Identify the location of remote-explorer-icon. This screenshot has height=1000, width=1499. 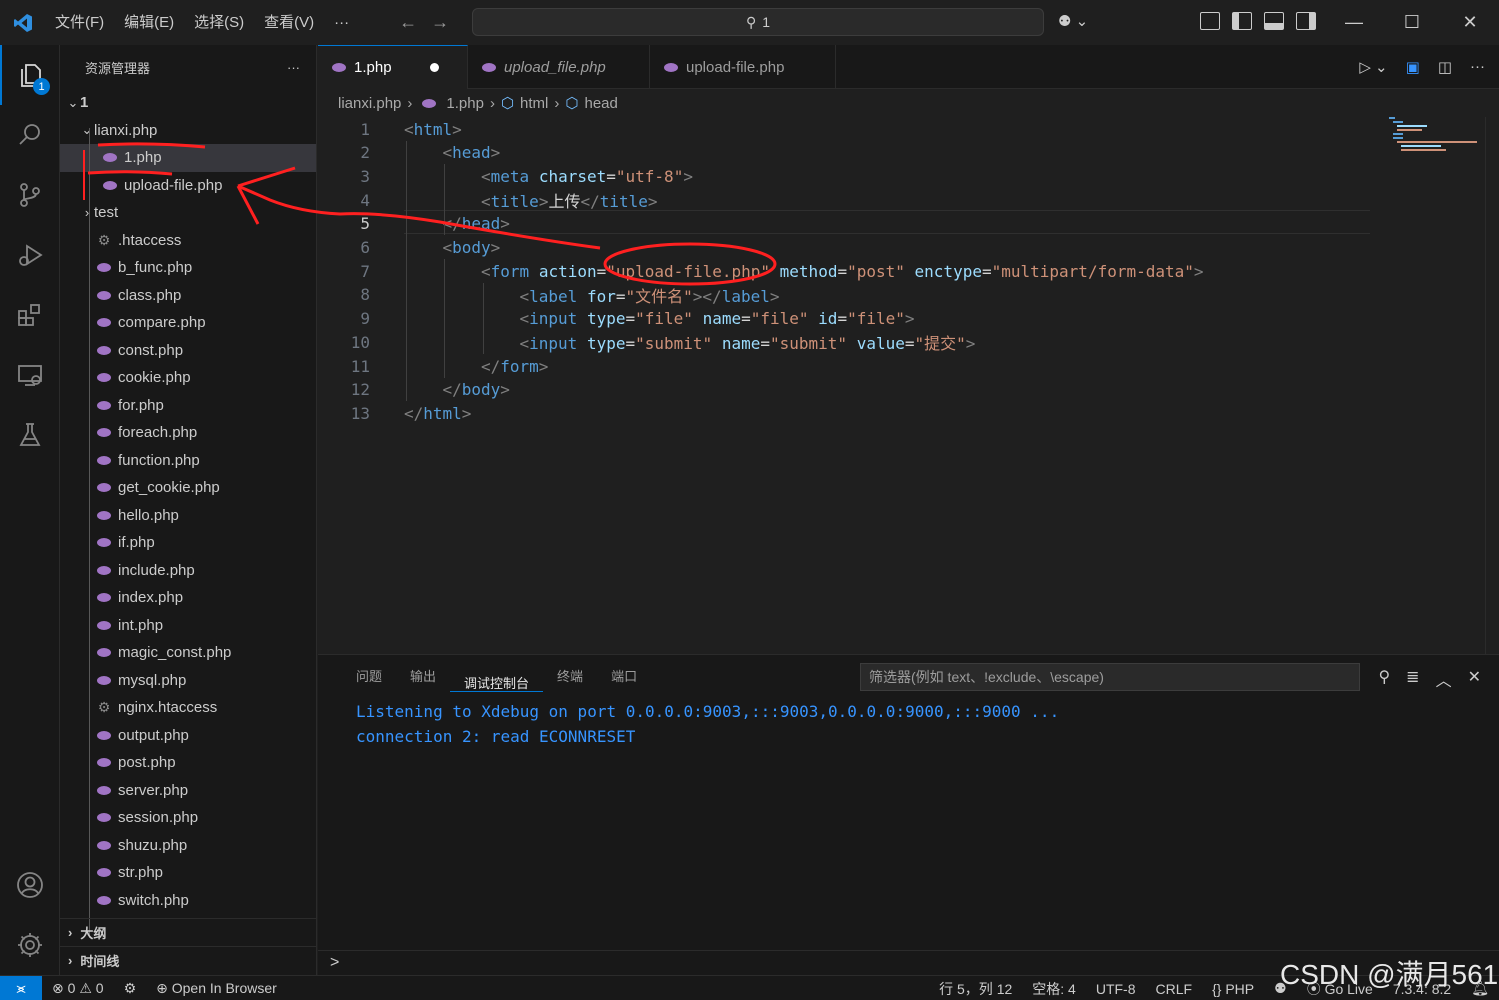
(30, 375).